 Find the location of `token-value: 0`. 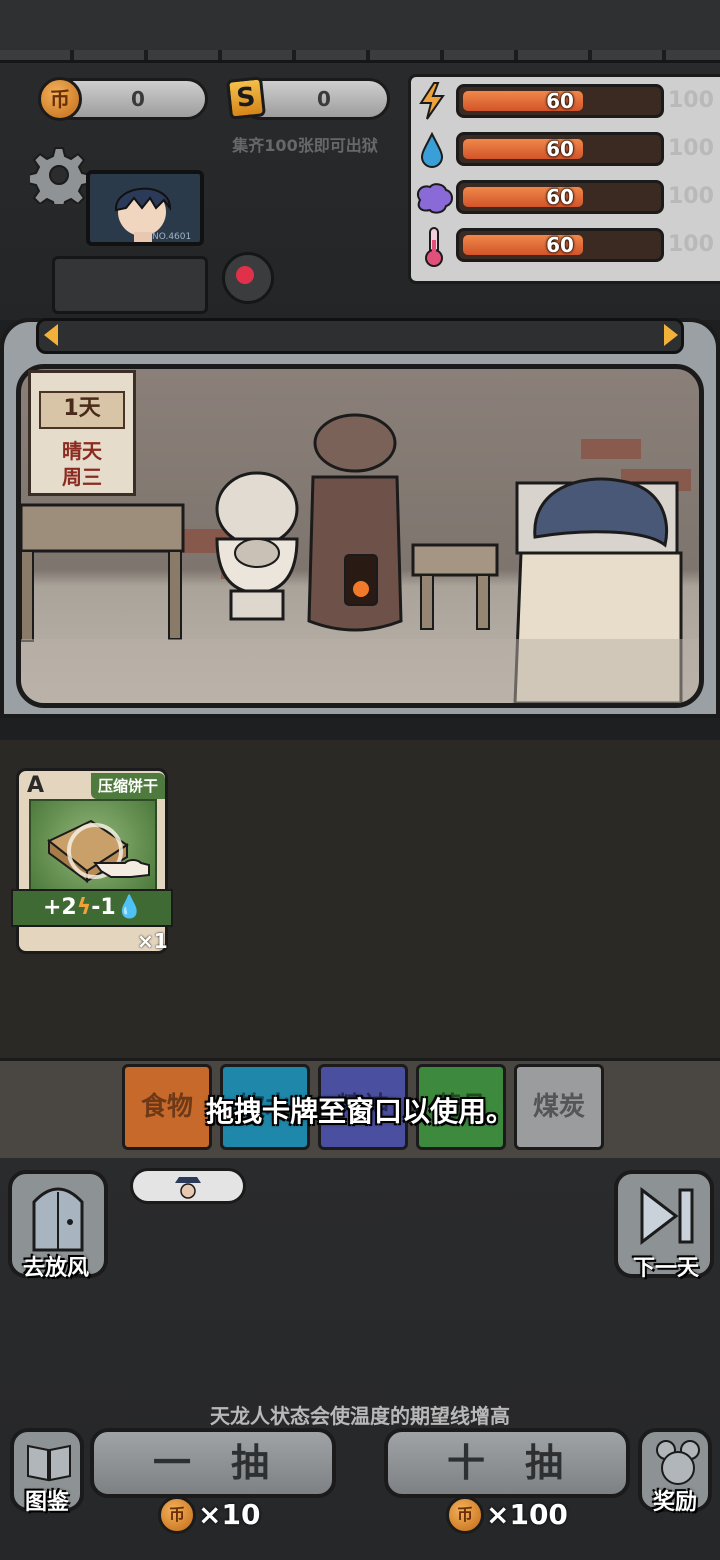

token-value: 0 is located at coordinates (324, 99).